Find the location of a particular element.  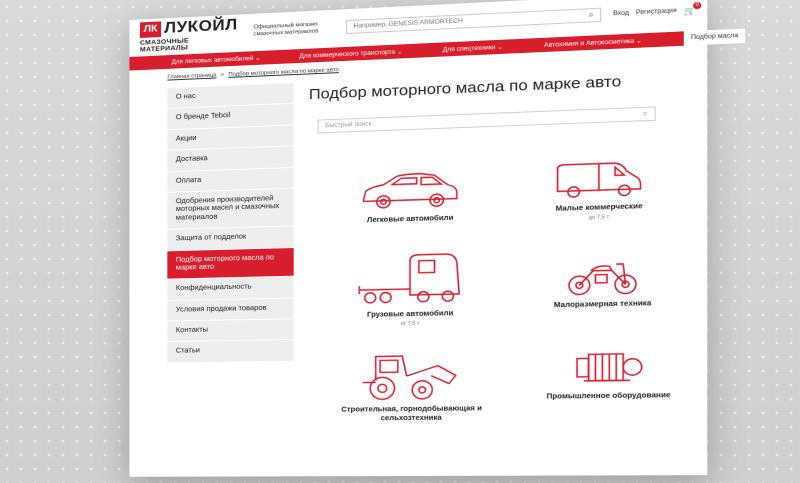

logo-mark: ЛК is located at coordinates (150, 29).